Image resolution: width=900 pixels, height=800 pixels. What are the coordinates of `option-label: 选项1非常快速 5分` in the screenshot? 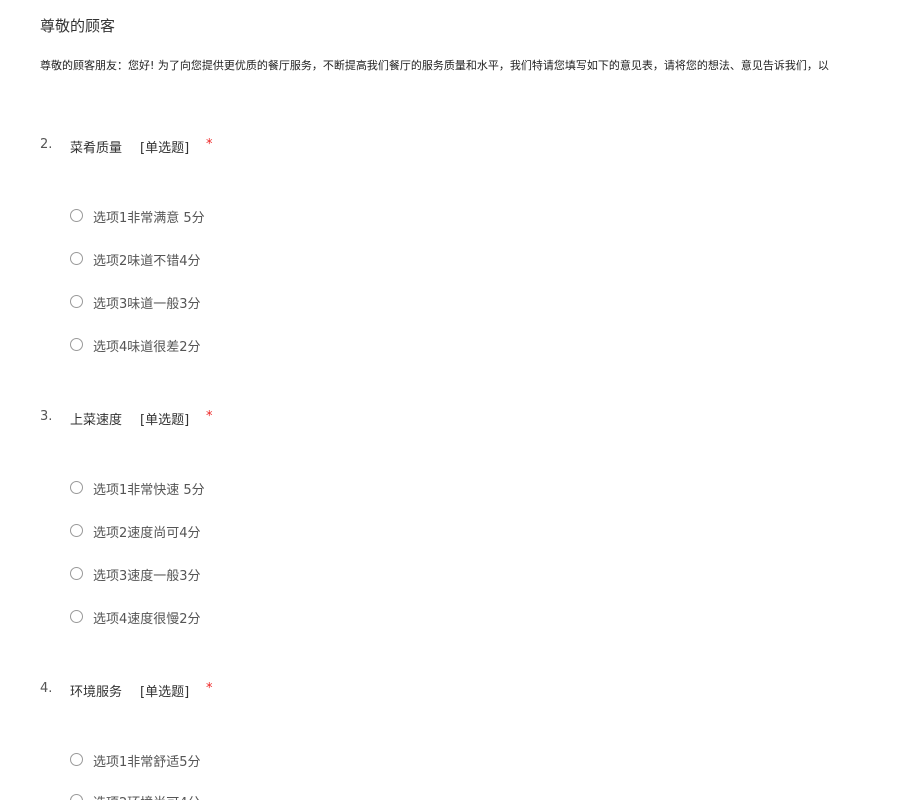 It's located at (149, 490).